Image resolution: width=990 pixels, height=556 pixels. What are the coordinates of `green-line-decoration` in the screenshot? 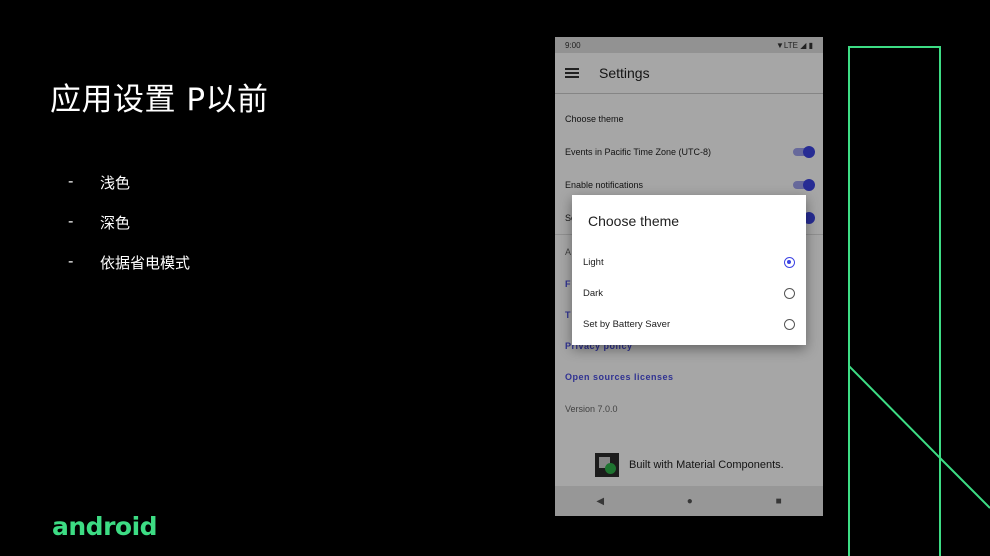 It's located at (919, 301).